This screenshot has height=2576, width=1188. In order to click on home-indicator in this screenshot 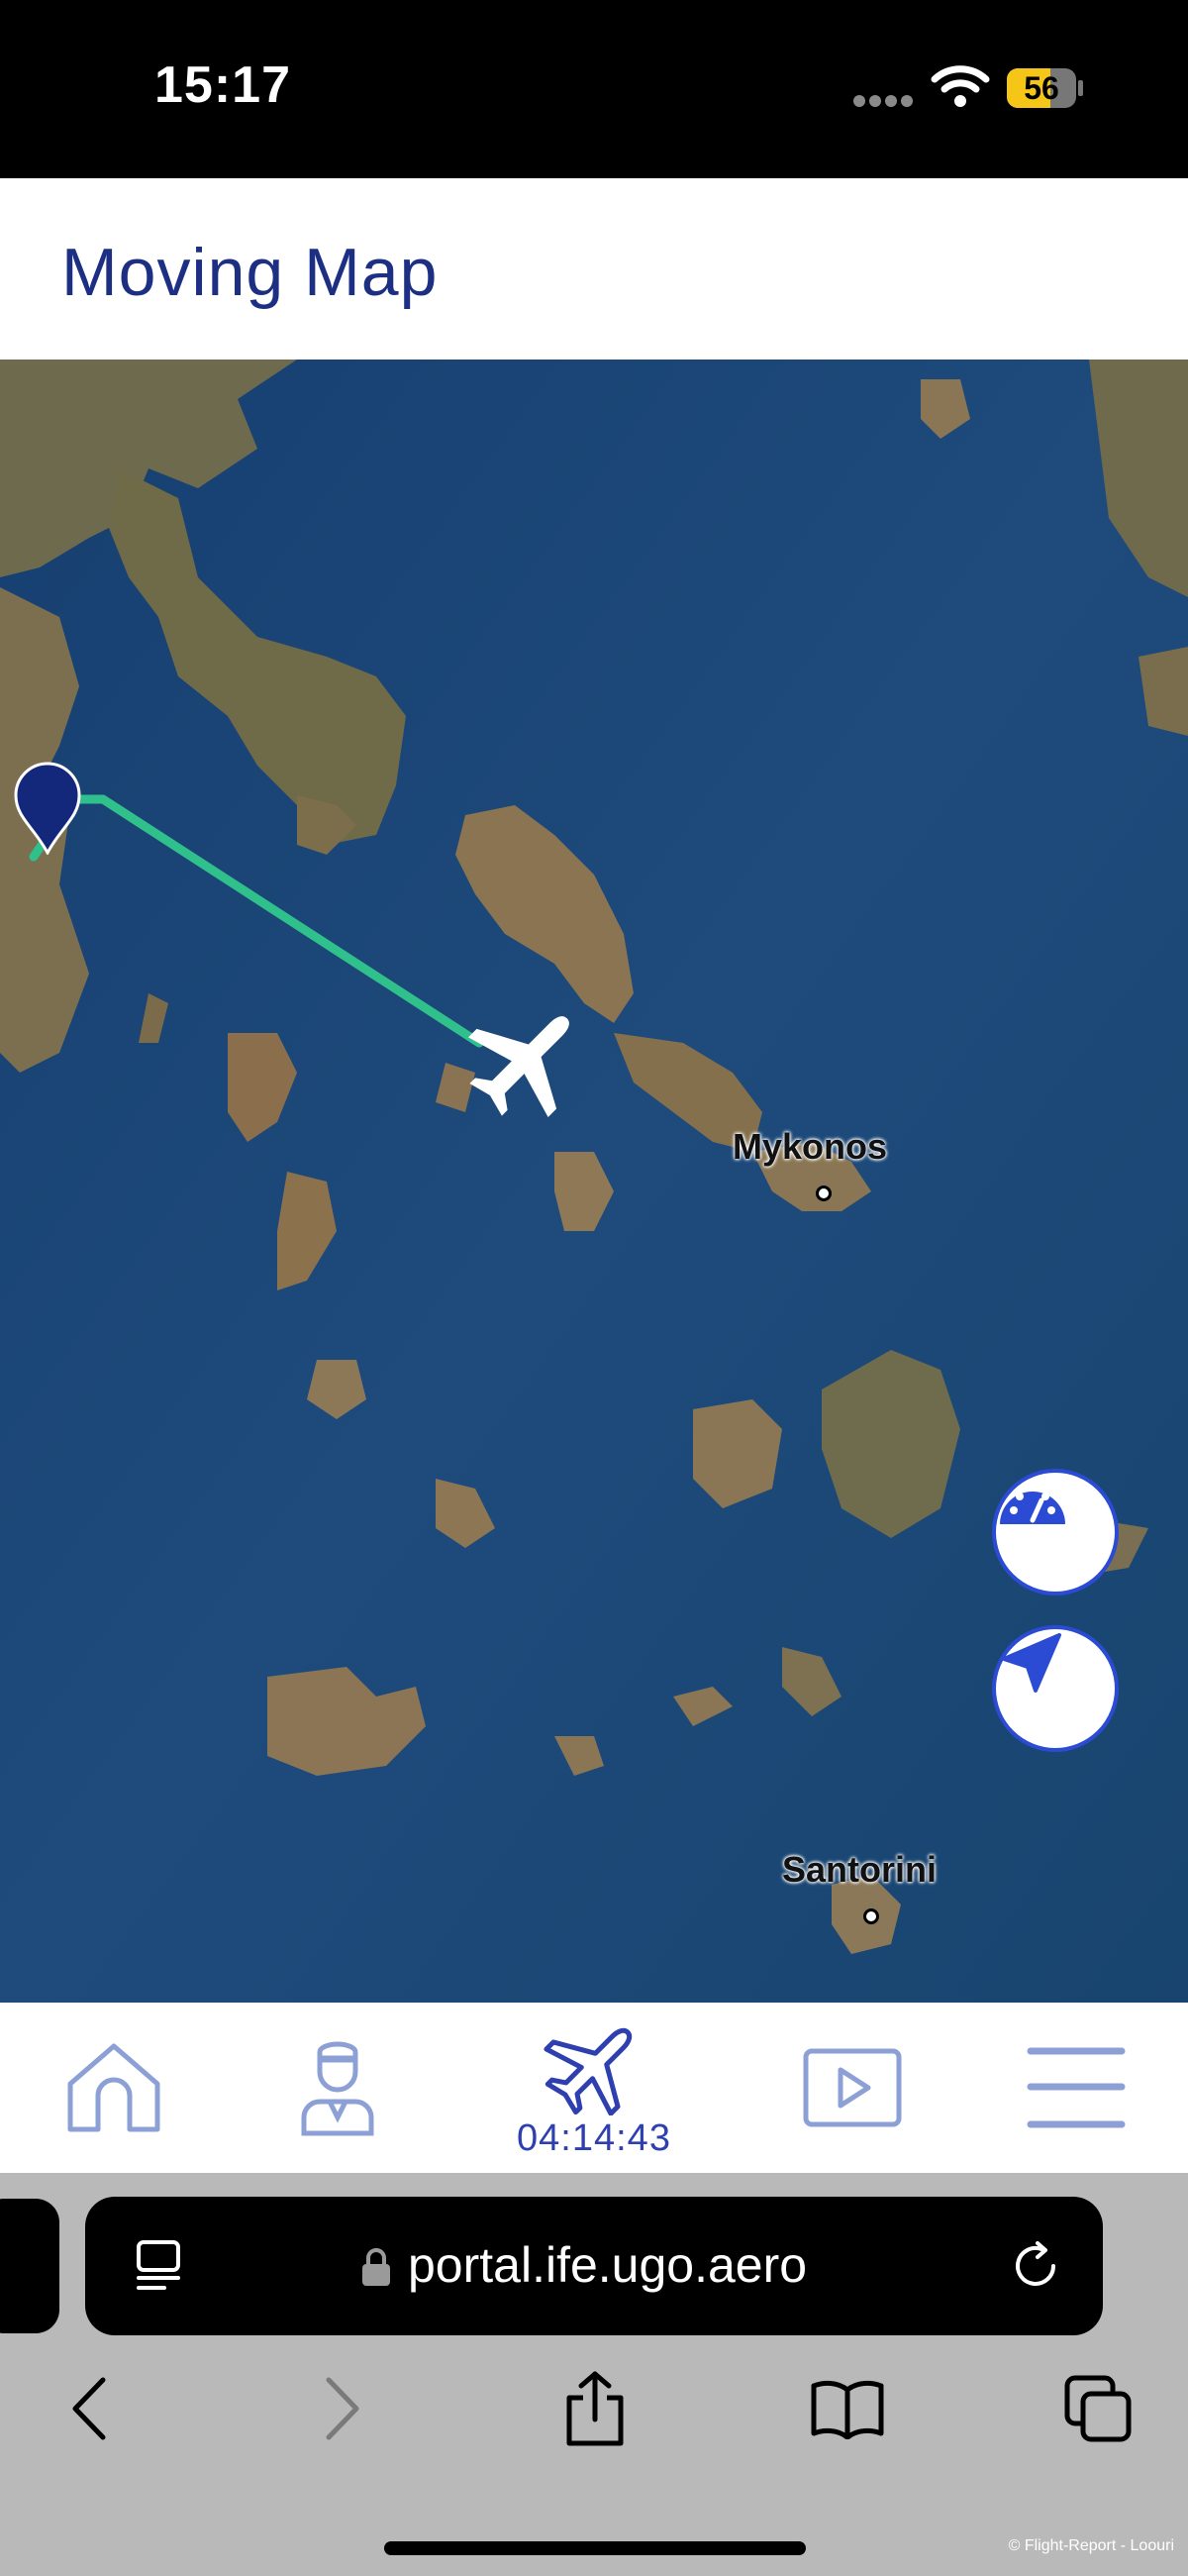, I will do `click(595, 2548)`.